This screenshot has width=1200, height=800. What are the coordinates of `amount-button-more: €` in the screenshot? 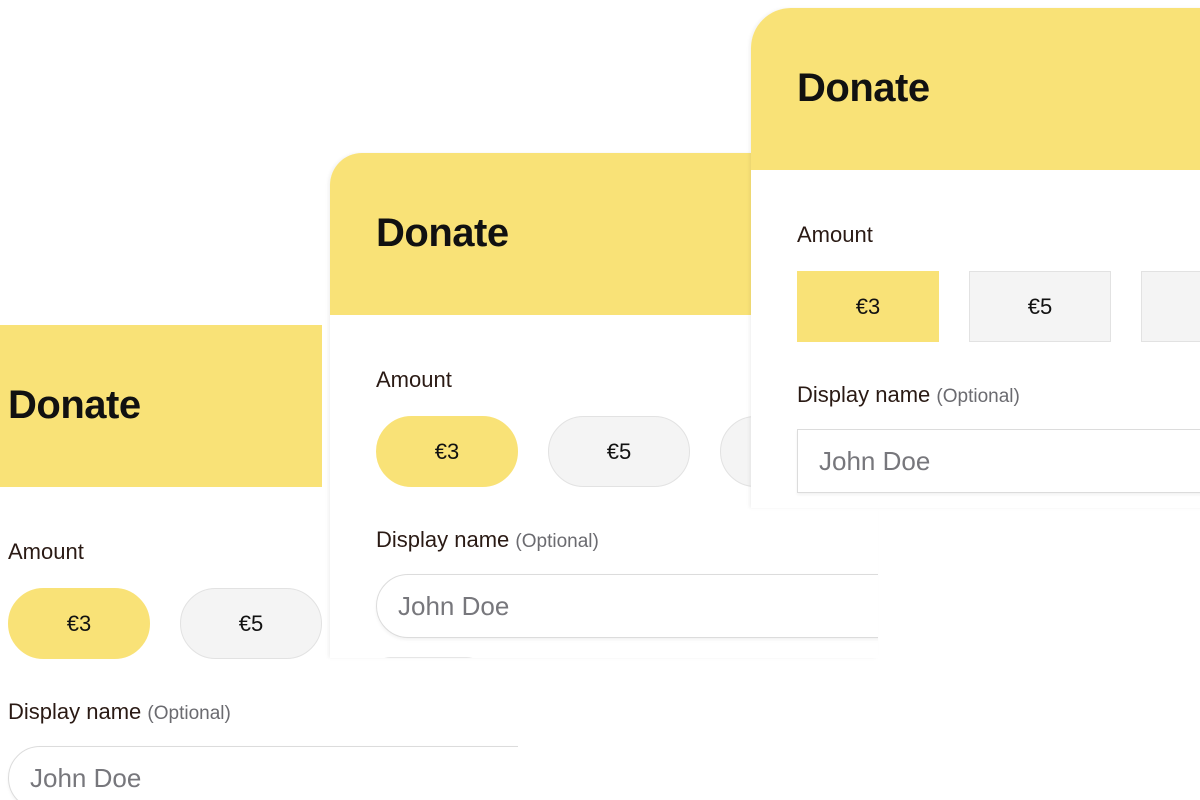 It's located at (1170, 306).